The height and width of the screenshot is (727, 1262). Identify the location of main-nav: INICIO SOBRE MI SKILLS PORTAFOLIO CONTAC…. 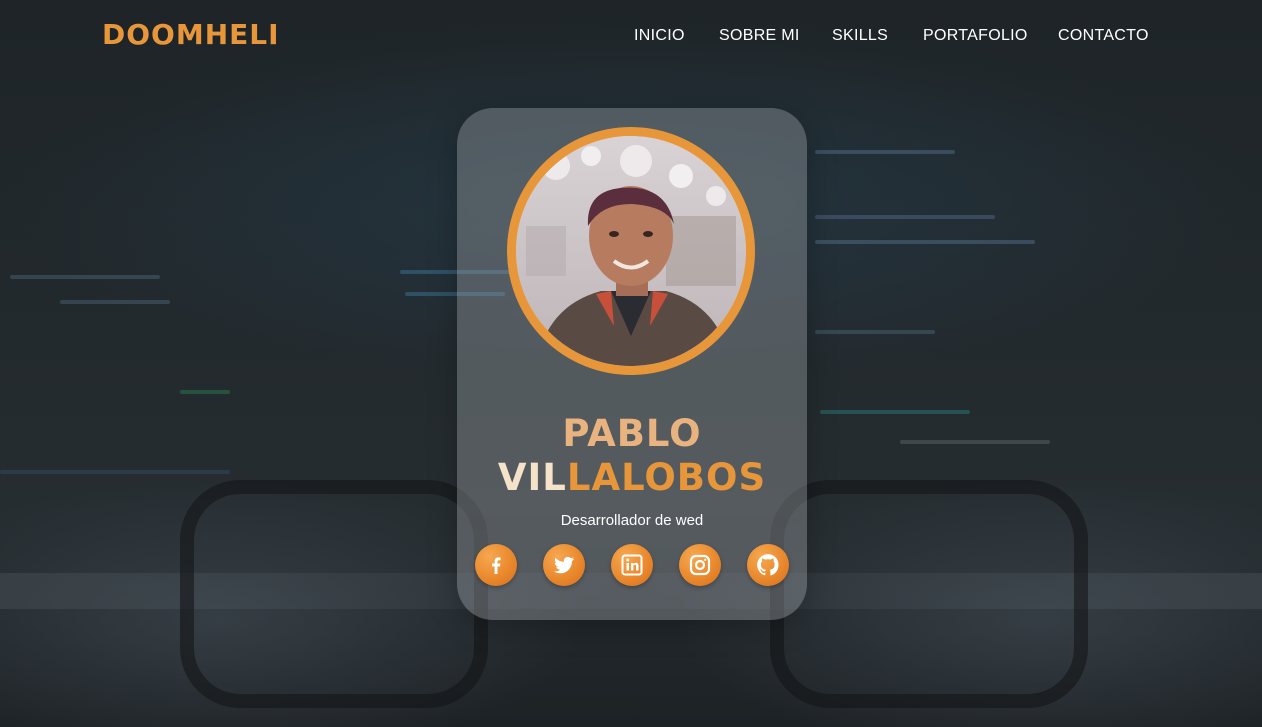
(631, 37).